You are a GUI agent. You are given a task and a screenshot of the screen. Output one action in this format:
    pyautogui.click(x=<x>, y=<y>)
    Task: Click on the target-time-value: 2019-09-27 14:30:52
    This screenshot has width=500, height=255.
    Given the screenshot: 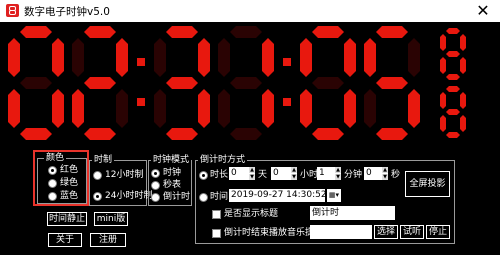 What is the action you would take?
    pyautogui.click(x=278, y=195)
    